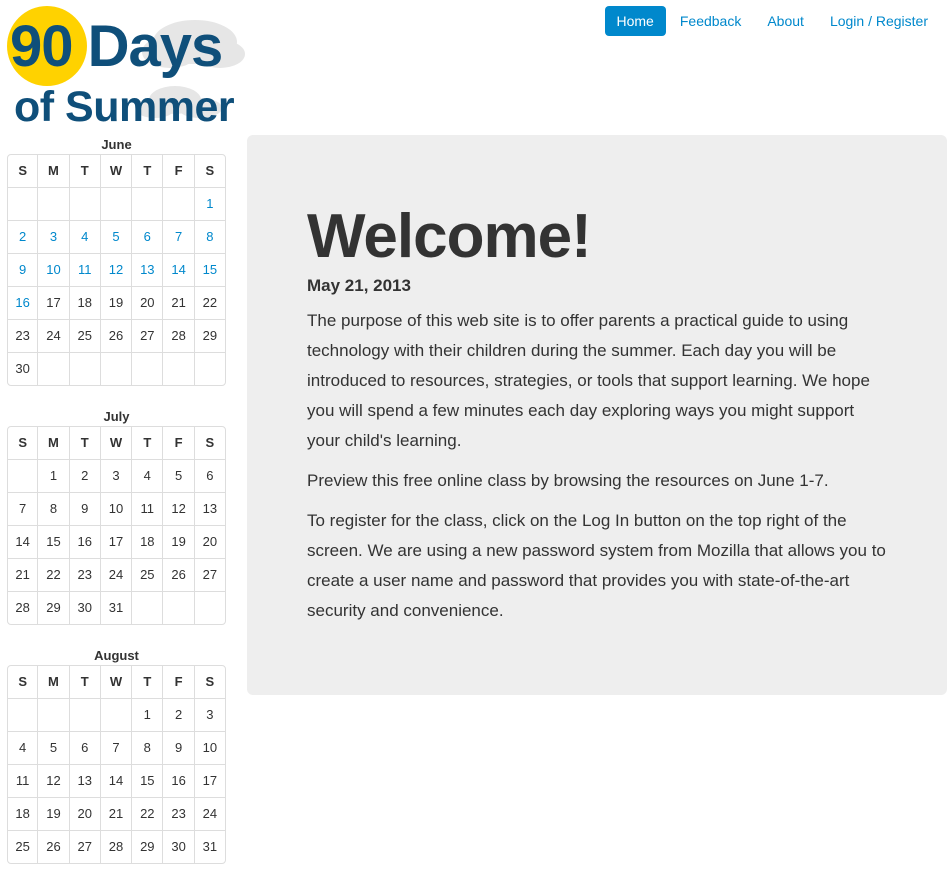  I want to click on calendar-day: 26, so click(53, 846).